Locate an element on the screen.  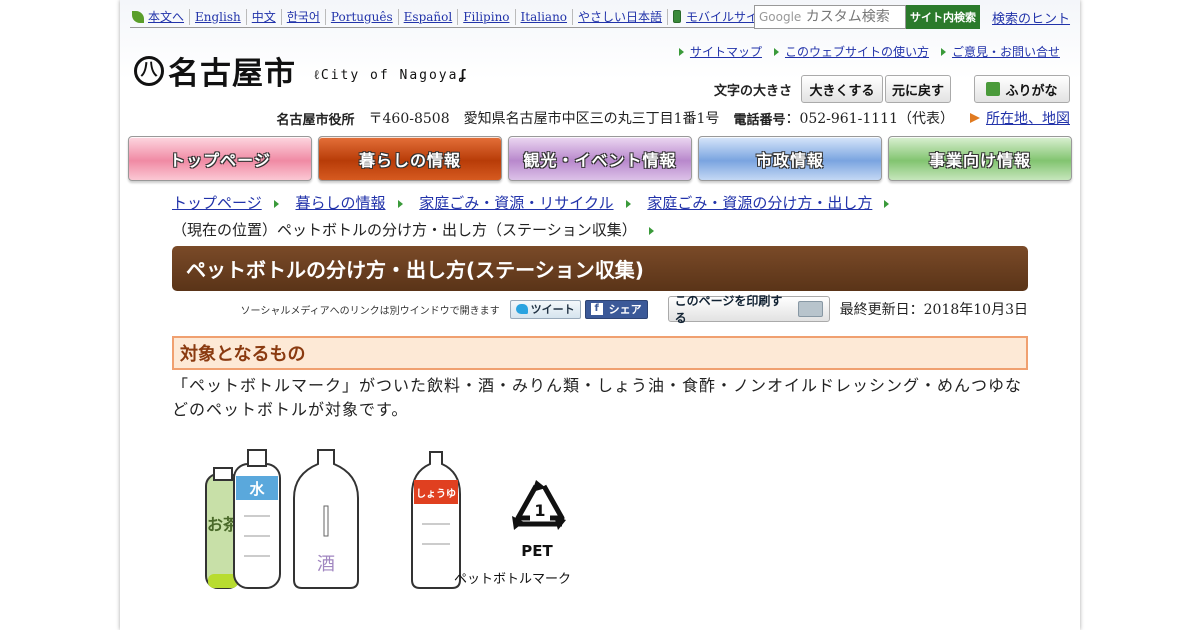
pet-number: 1 is located at coordinates (539, 510).